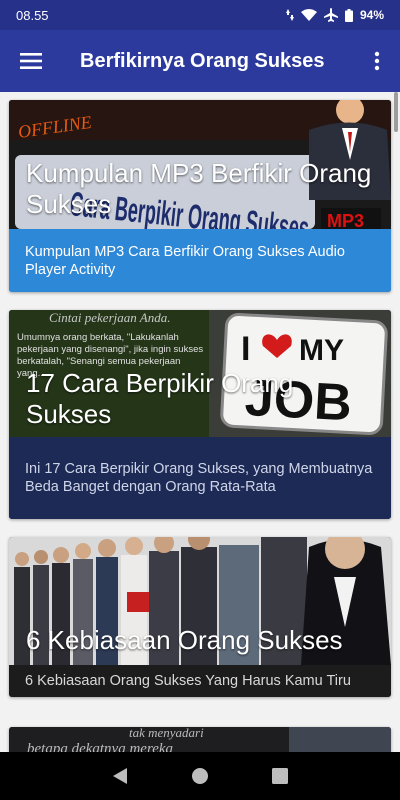 Image resolution: width=400 pixels, height=800 pixels. I want to click on app-bar: Berfikirnya Orang Sukses, so click(200, 61).